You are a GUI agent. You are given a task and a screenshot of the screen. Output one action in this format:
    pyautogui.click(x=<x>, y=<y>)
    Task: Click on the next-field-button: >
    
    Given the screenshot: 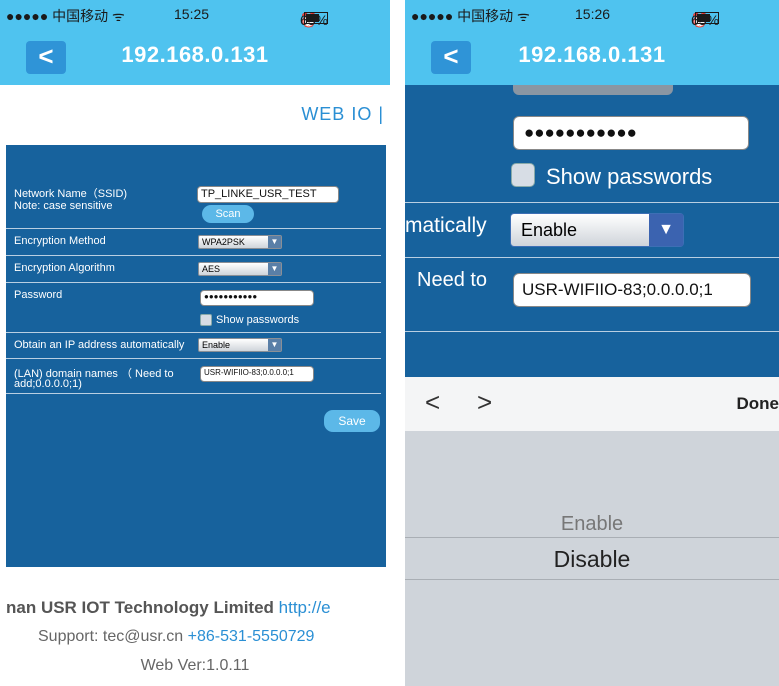 What is the action you would take?
    pyautogui.click(x=484, y=402)
    